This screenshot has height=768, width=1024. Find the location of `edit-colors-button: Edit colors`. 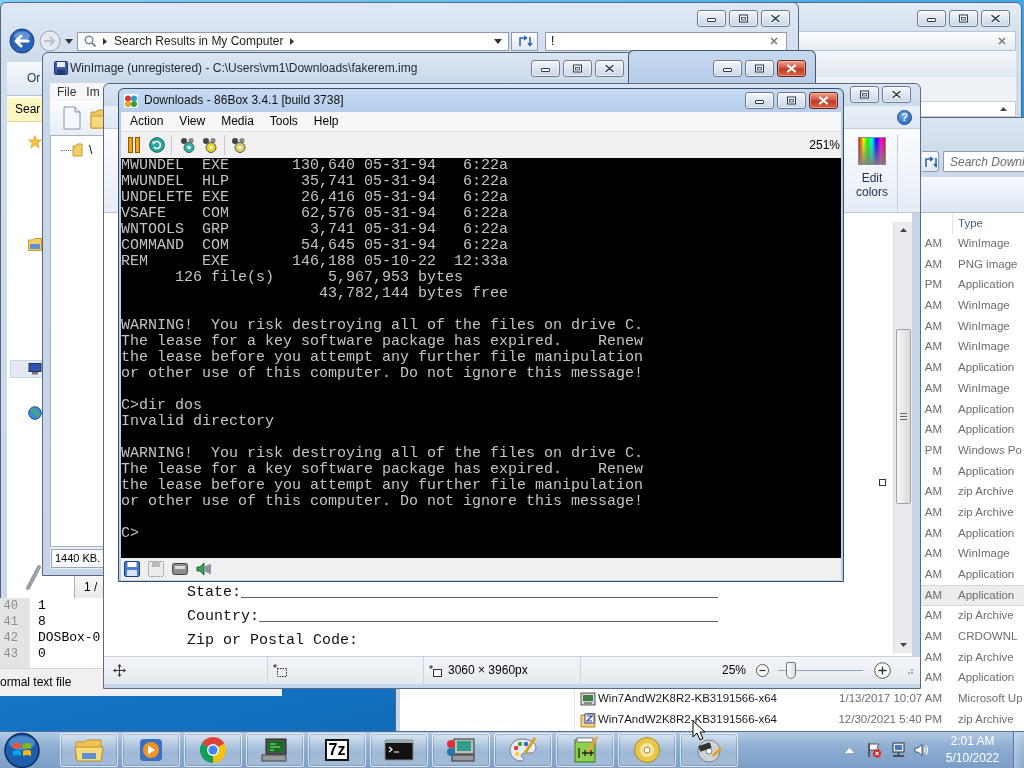

edit-colors-button: Edit colors is located at coordinates (872, 164).